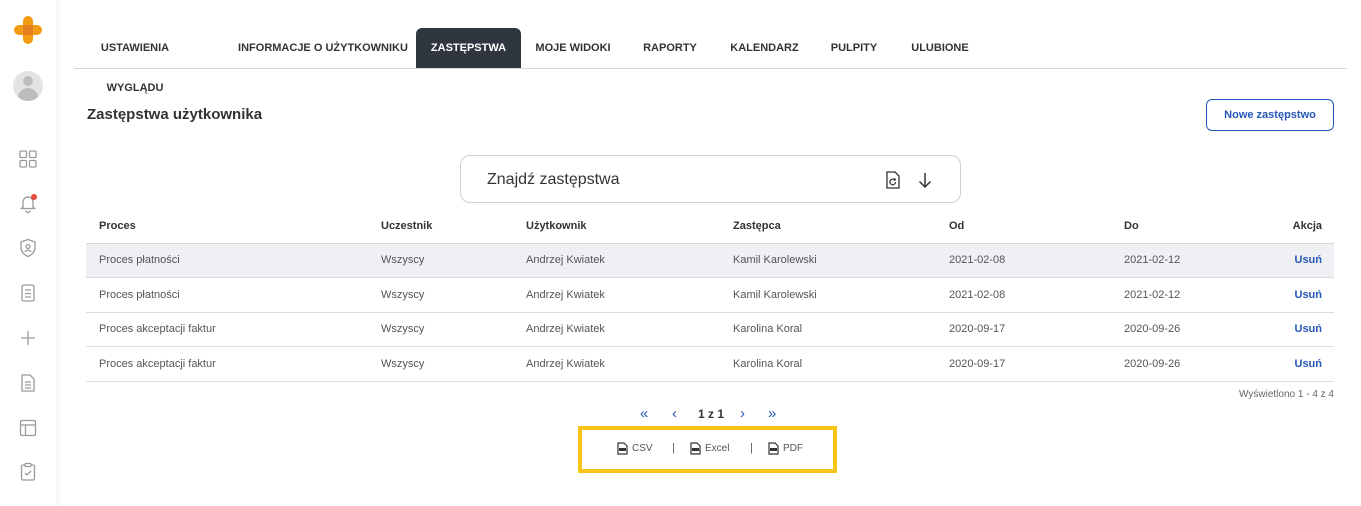 The height and width of the screenshot is (506, 1361). I want to click on tab-user-information: INFORMACJE O UŻYTKOWNIKU, so click(323, 48).